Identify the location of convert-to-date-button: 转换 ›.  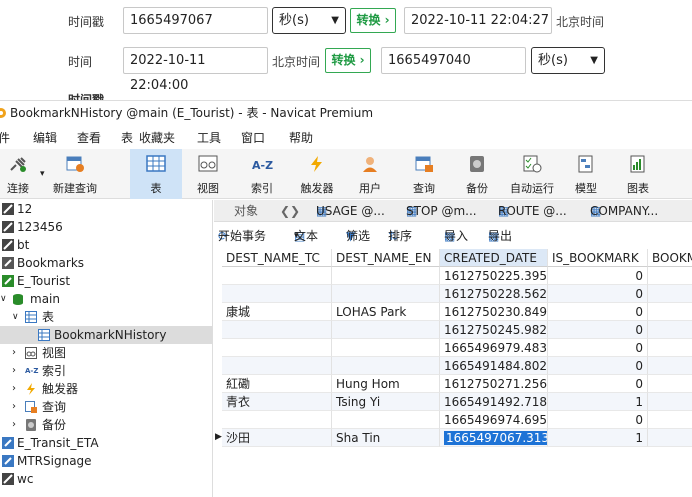
(373, 20).